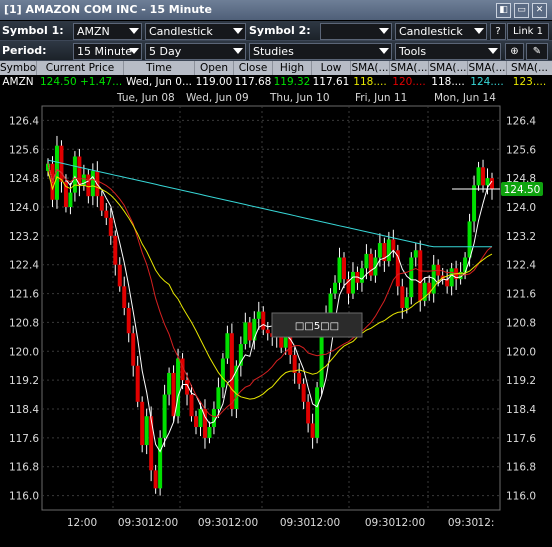 The image size is (552, 547). Describe the element at coordinates (269, 203) in the screenshot. I see `sma-line-cyan` at that location.